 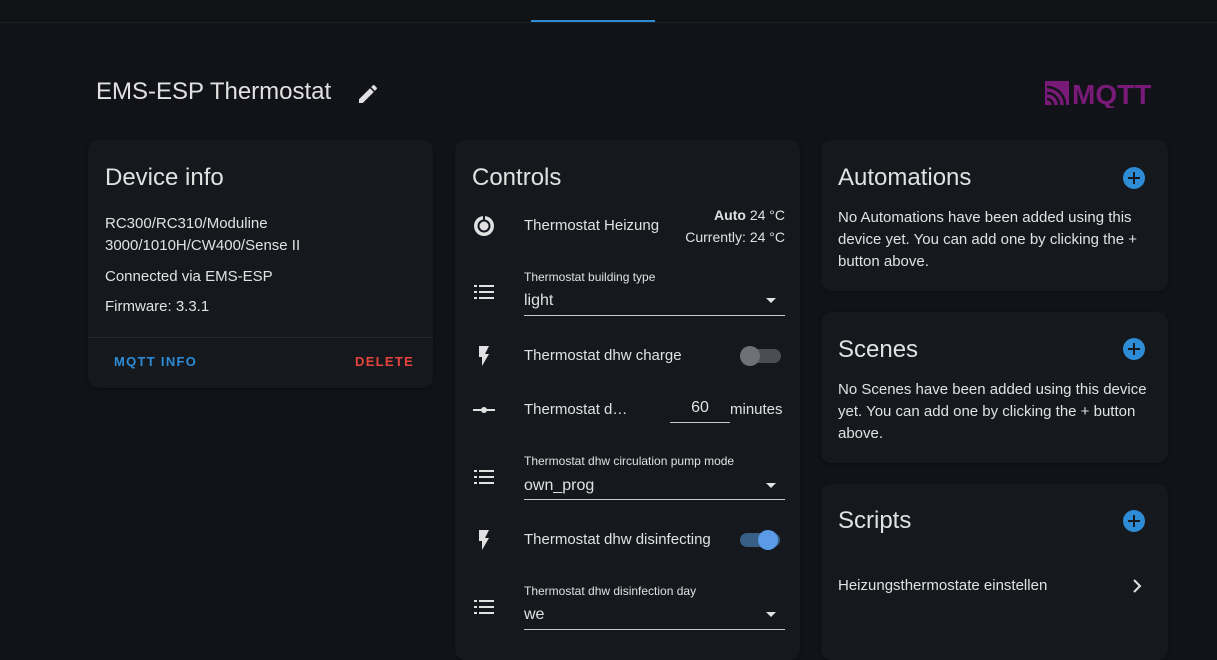 What do you see at coordinates (610, 591) in the screenshot?
I see `disinfection-day-label: Thermostat dhw disinfection day` at bounding box center [610, 591].